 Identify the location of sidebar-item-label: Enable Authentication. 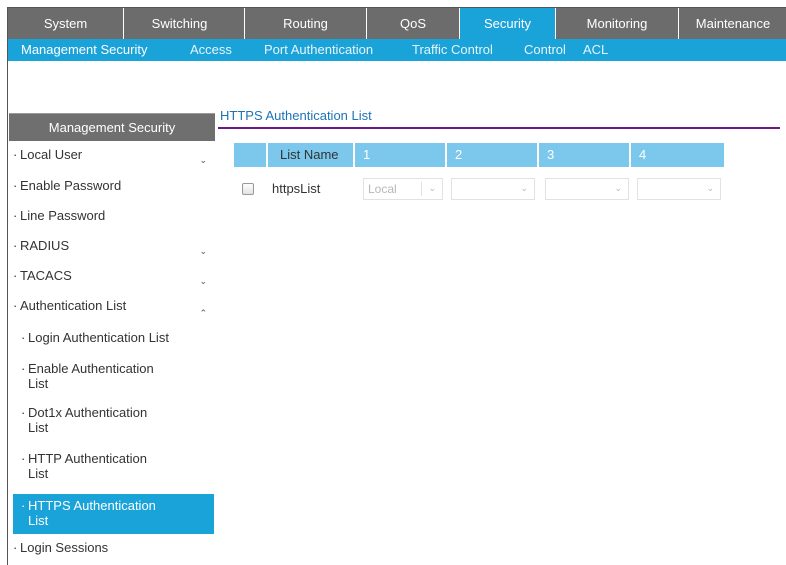
(91, 368).